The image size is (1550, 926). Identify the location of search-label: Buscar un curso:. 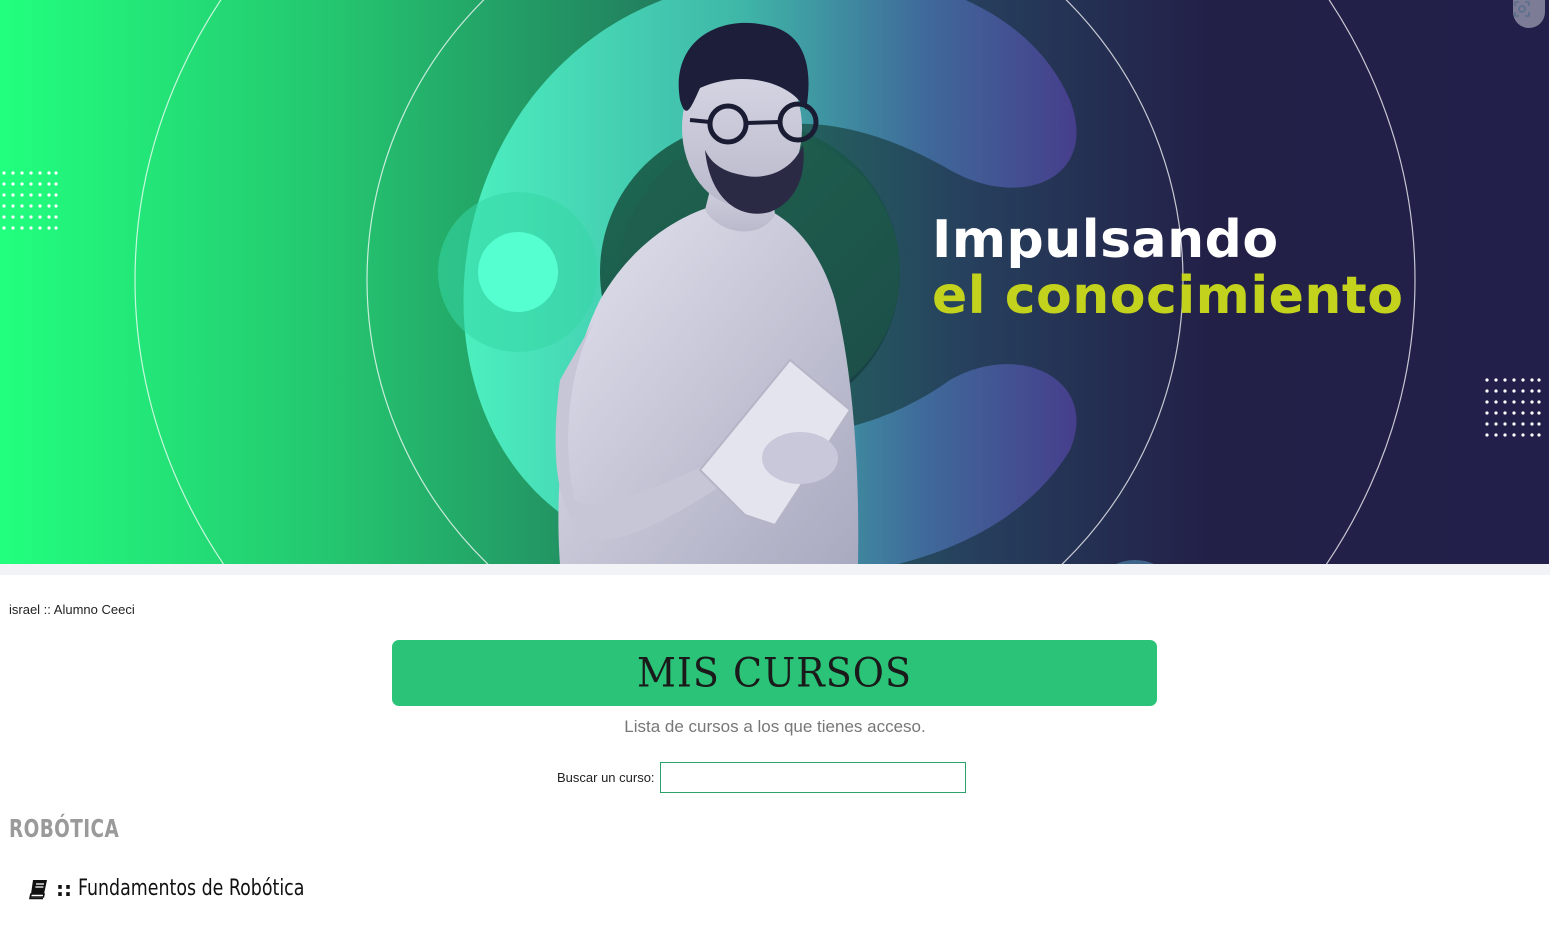
(606, 777).